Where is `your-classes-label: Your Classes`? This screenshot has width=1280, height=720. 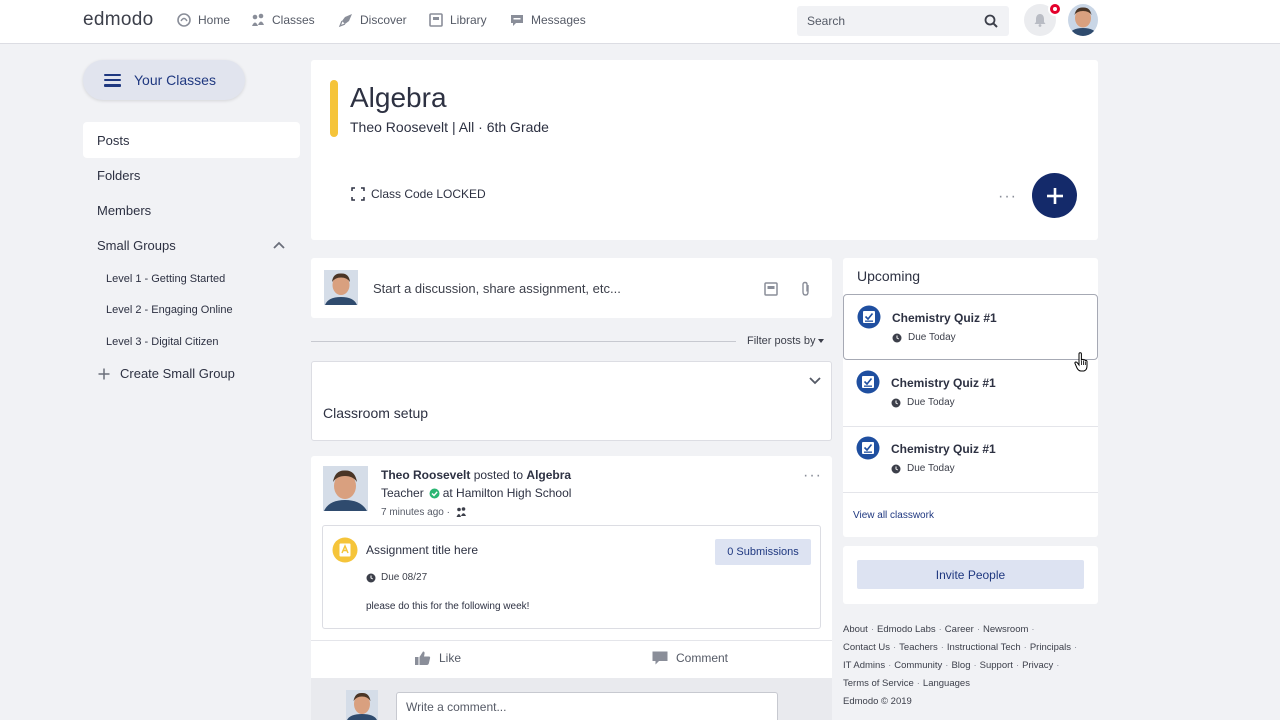 your-classes-label: Your Classes is located at coordinates (175, 80).